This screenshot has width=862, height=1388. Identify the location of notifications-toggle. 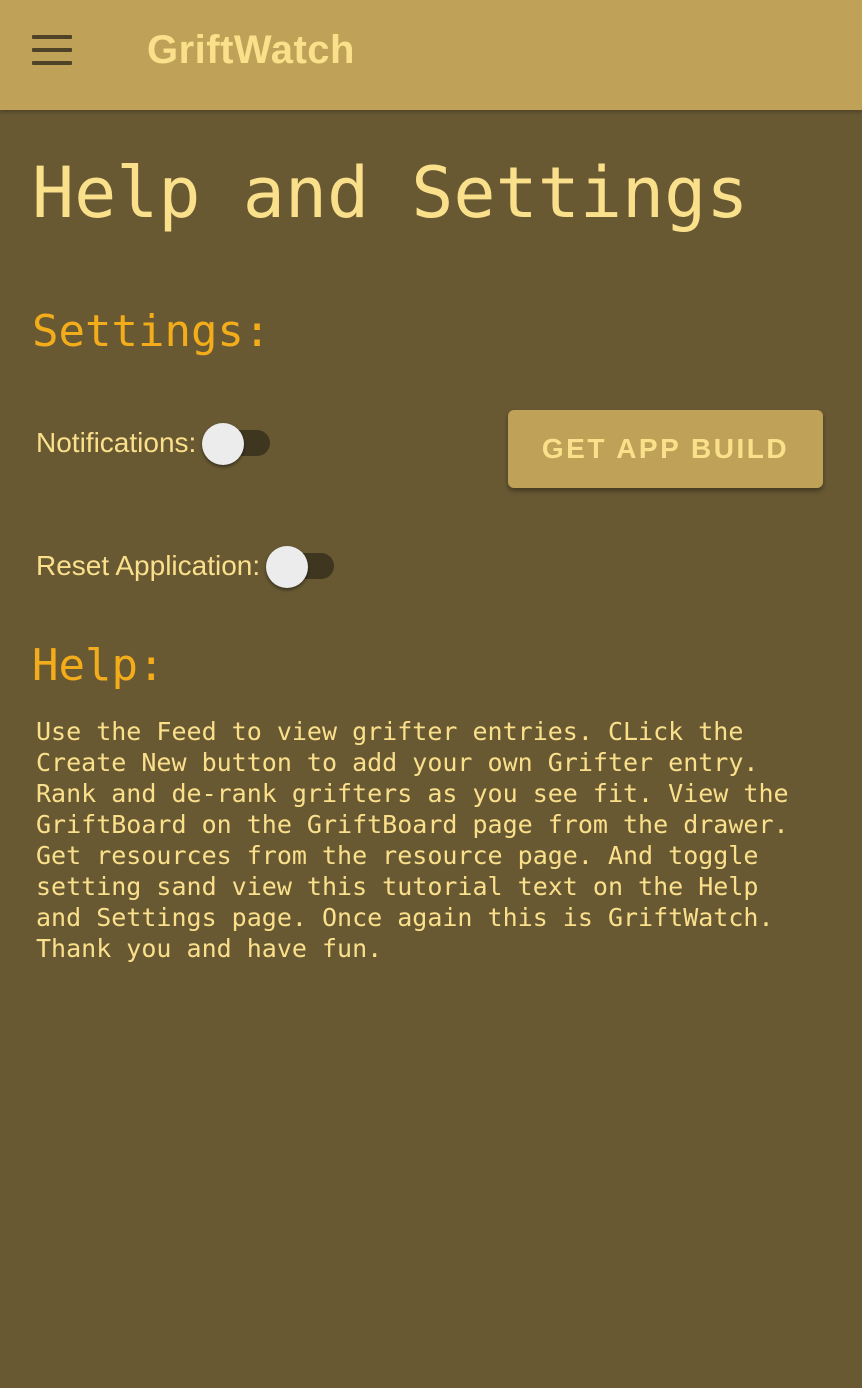
(238, 443).